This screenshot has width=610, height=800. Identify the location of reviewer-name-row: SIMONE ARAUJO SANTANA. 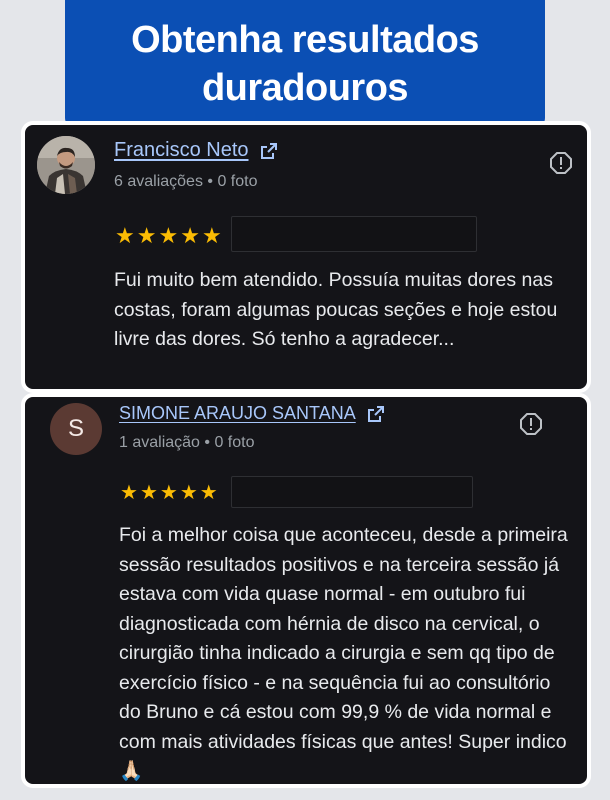
(252, 413).